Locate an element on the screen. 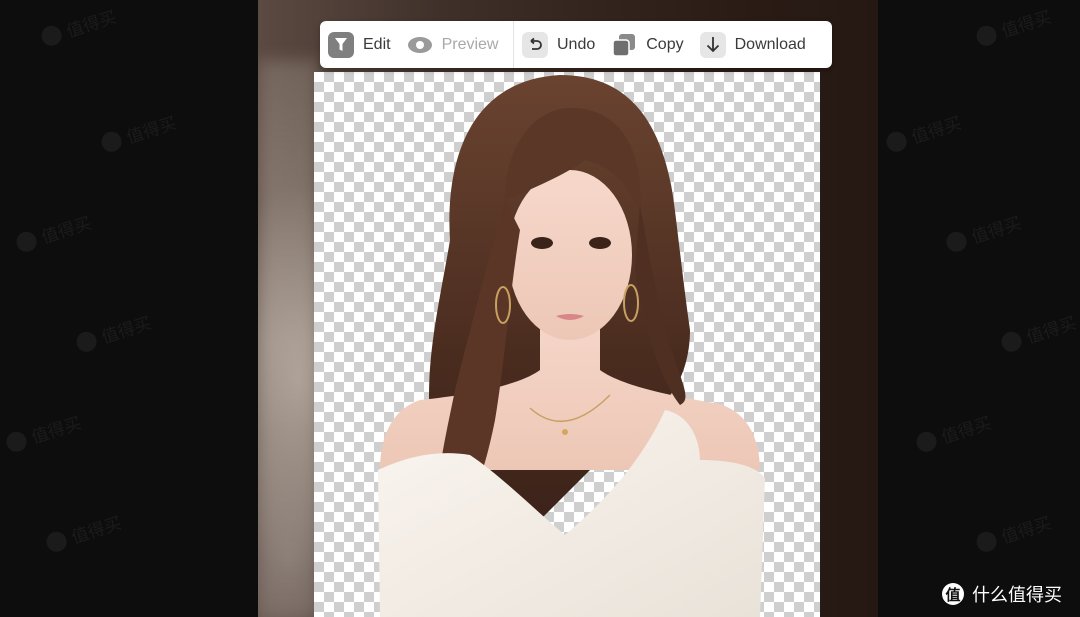  window-light is located at coordinates (288, 338).